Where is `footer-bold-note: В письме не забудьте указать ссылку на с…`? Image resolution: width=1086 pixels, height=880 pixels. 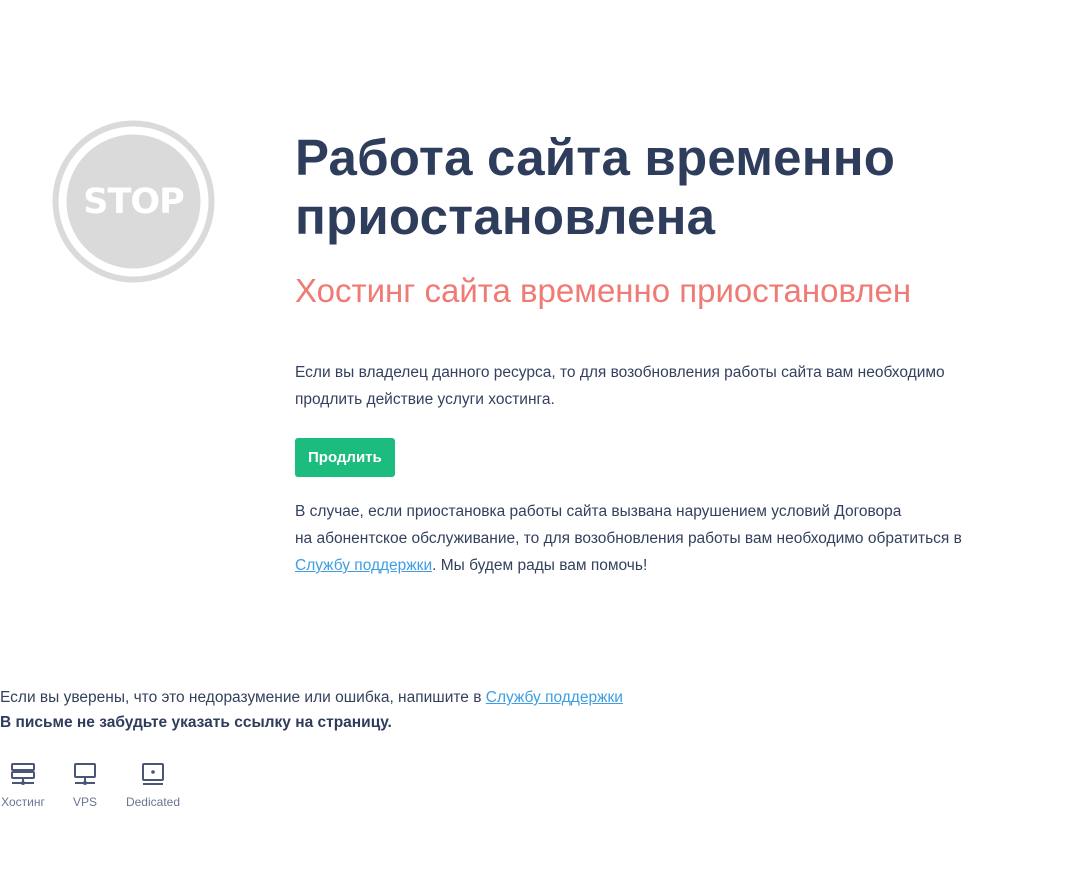 footer-bold-note: В письме не забудьте указать ссылку на с… is located at coordinates (196, 722).